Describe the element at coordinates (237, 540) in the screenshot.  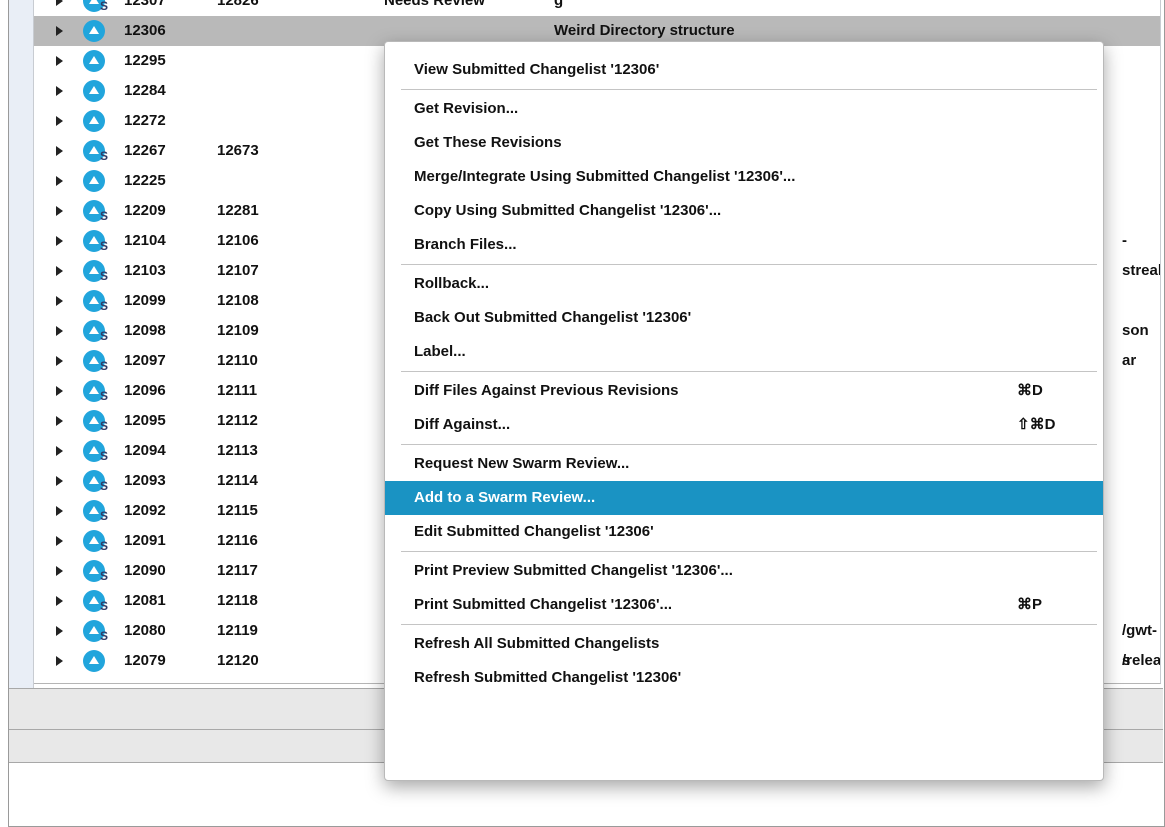
I see `review-id: 12116` at that location.